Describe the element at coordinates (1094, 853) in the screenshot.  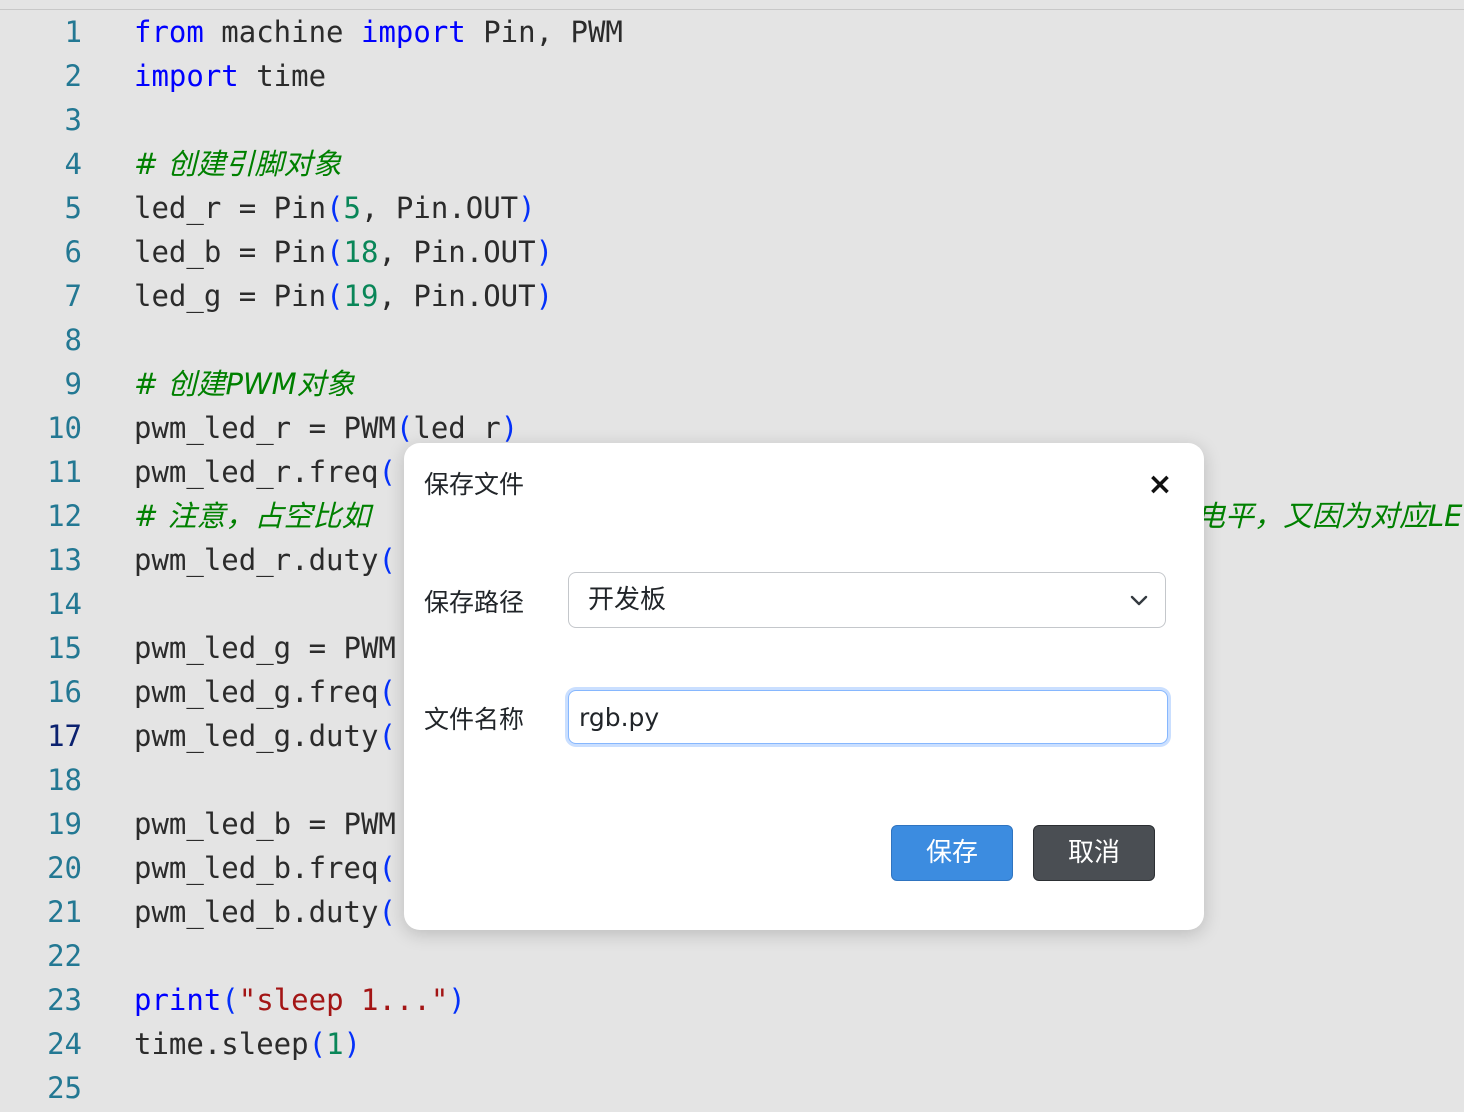
I see `cancel-button: 取消` at that location.